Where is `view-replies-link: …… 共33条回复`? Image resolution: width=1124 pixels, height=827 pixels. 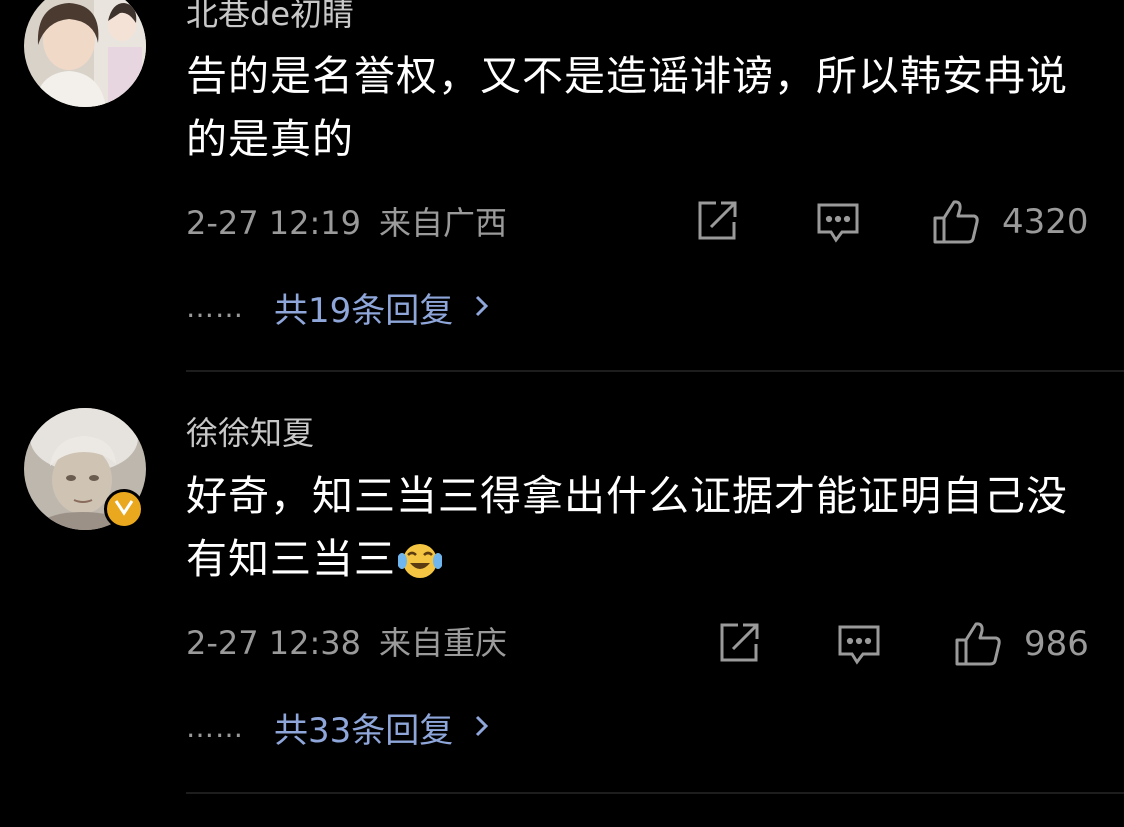
view-replies-link: …… 共33条回复 is located at coordinates (337, 727).